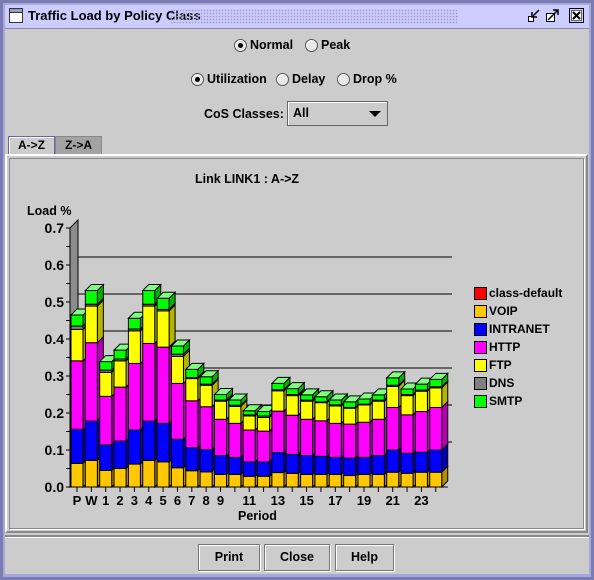 Image resolution: width=594 pixels, height=580 pixels. Describe the element at coordinates (55, 450) in the screenshot. I see `y-tick-label: 0.1` at that location.